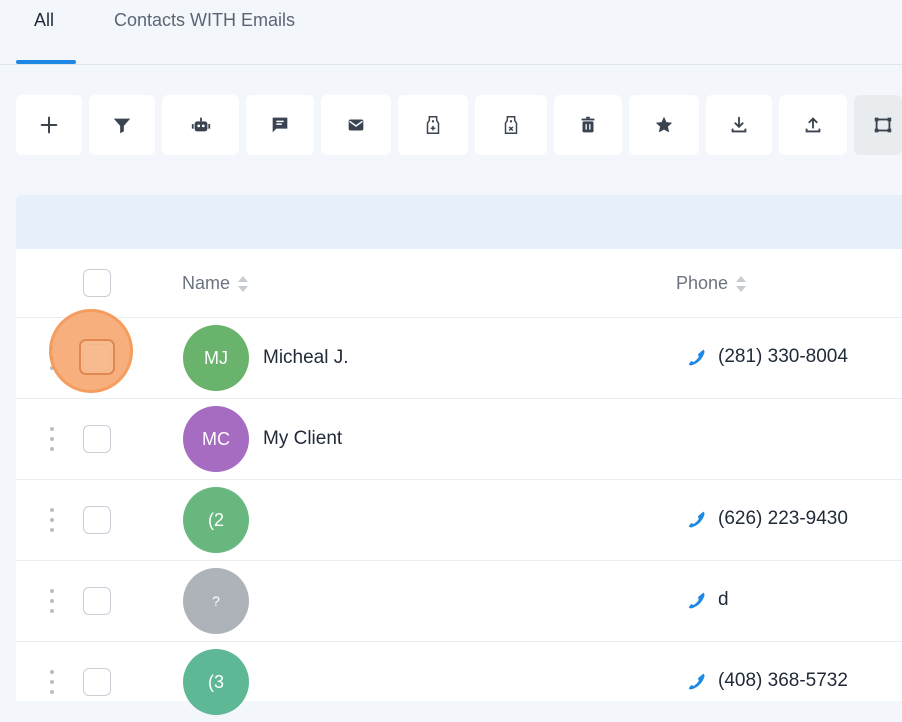 Image resolution: width=902 pixels, height=722 pixels. I want to click on delete-button, so click(588, 125).